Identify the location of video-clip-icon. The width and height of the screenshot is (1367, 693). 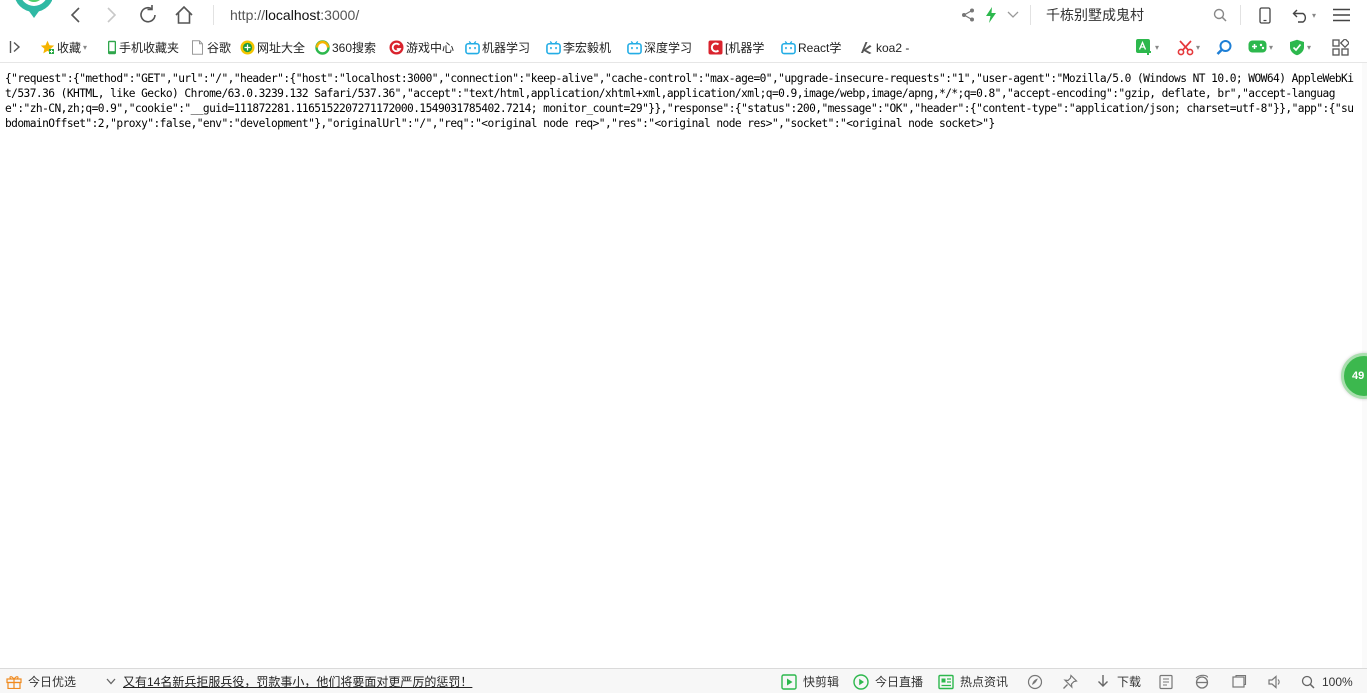
(789, 681).